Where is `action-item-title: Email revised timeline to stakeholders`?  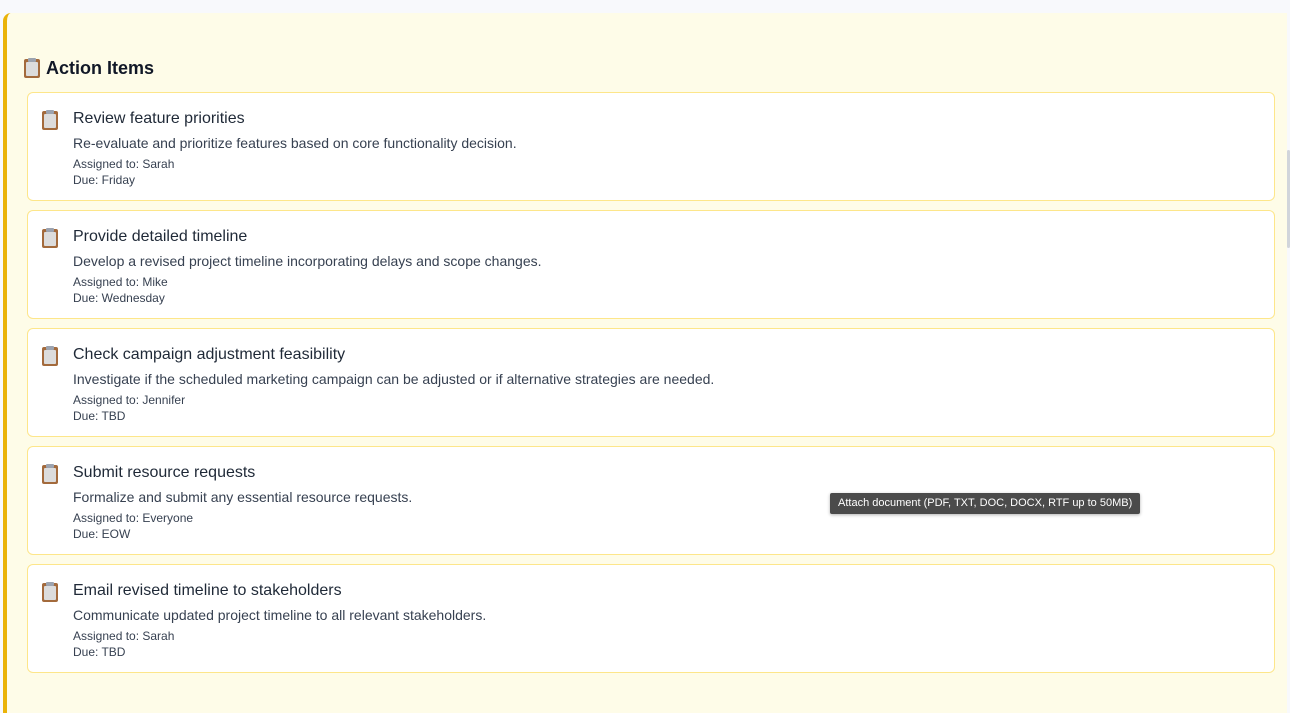
action-item-title: Email revised timeline to stakeholders is located at coordinates (207, 590).